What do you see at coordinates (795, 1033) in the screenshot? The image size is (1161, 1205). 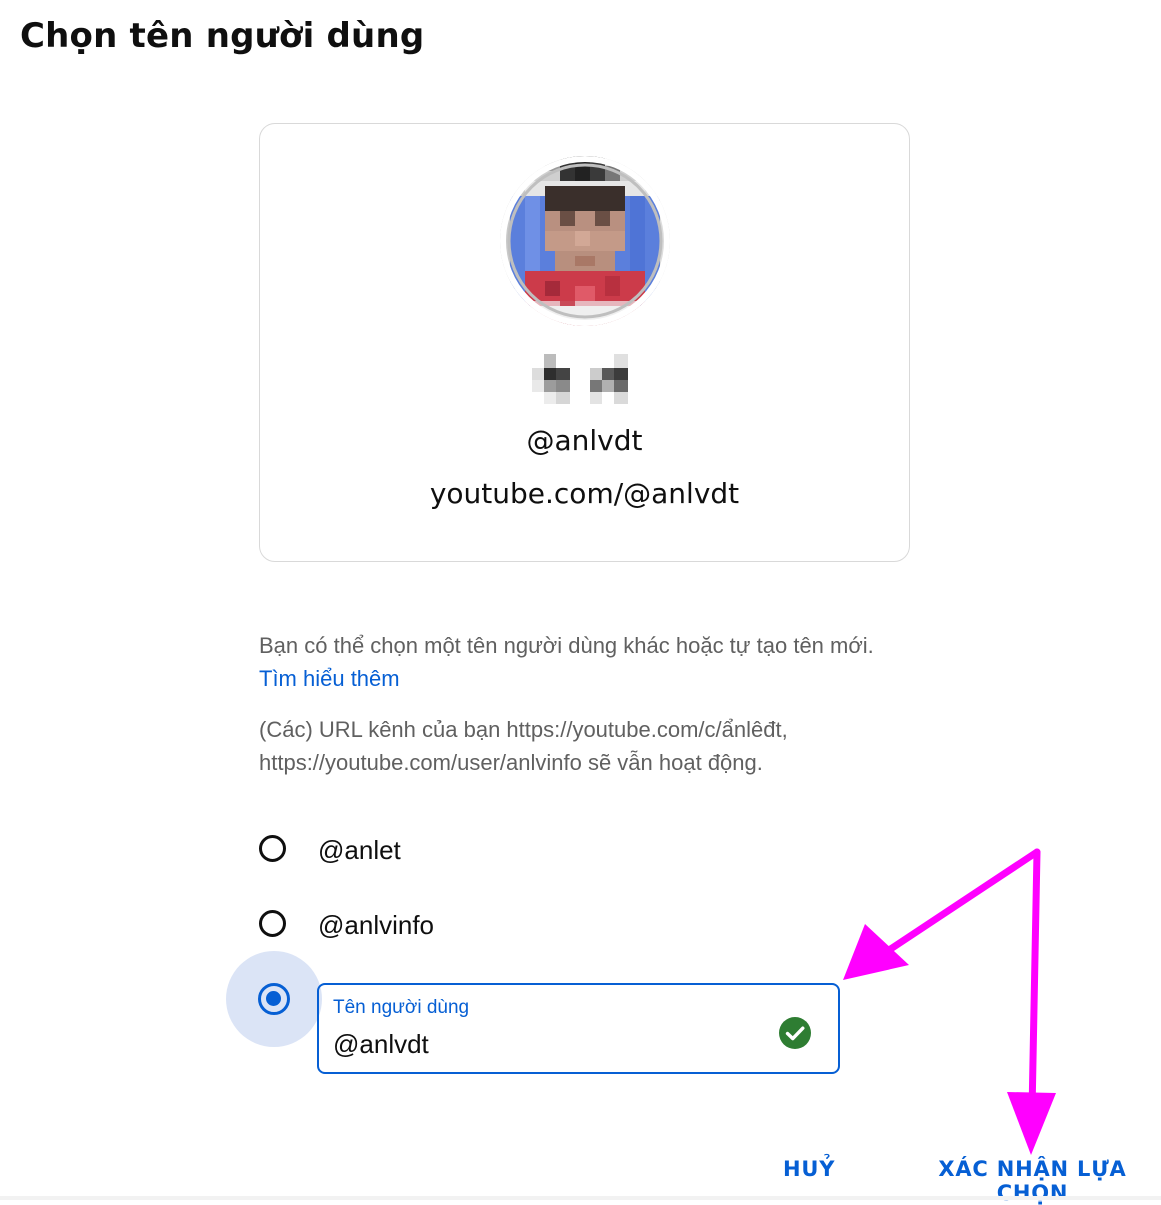 I see `check-circle-icon` at bounding box center [795, 1033].